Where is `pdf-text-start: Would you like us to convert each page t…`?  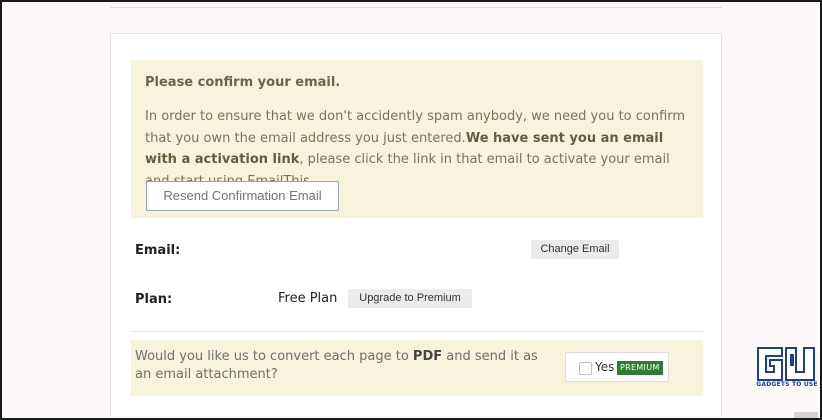 pdf-text-start: Would you like us to convert each page t… is located at coordinates (274, 356).